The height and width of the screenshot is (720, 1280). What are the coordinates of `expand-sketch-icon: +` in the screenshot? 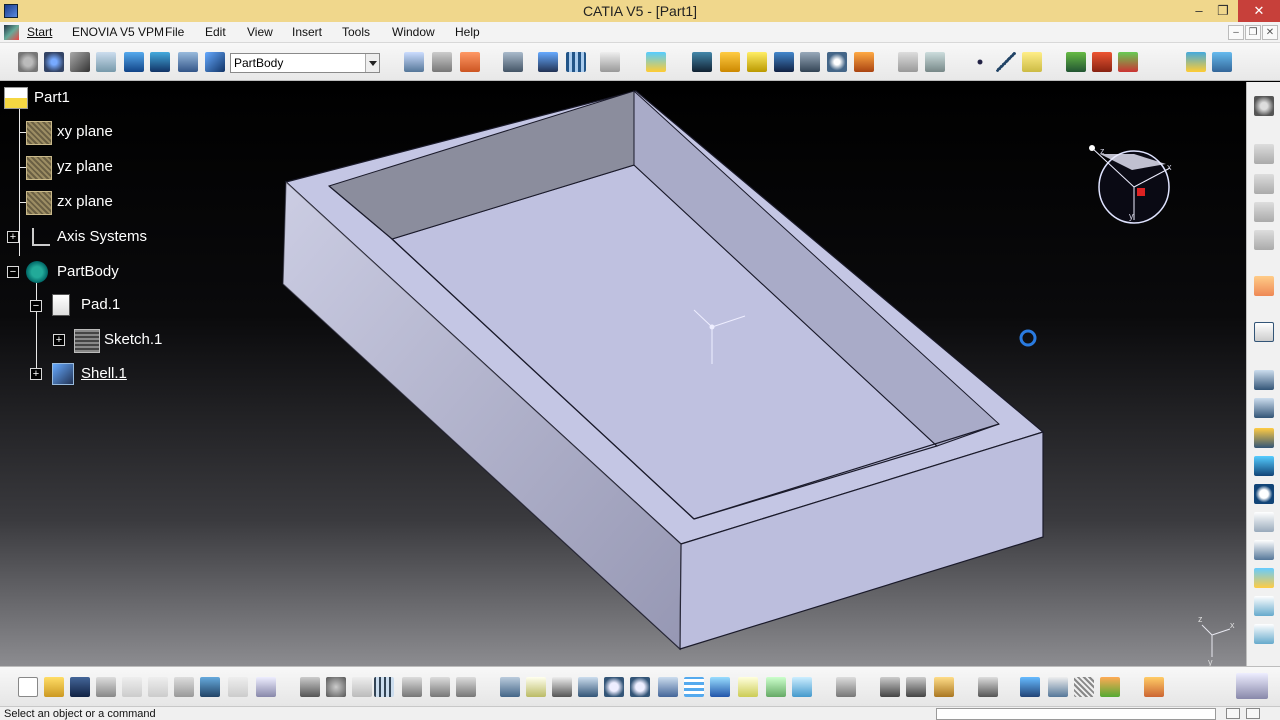 It's located at (59, 340).